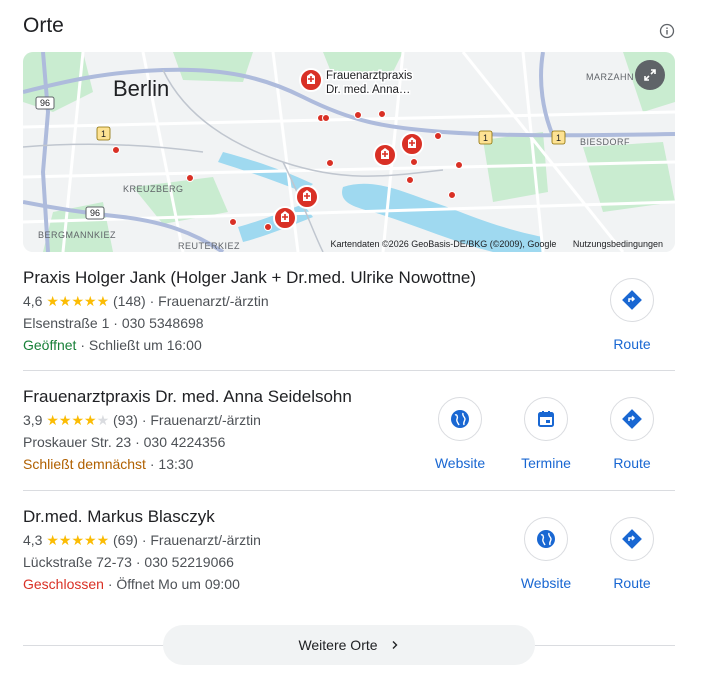 This screenshot has width=720, height=680. What do you see at coordinates (113, 323) in the screenshot?
I see `place-address-line: Elsenstraße 1 · 030 5348698` at bounding box center [113, 323].